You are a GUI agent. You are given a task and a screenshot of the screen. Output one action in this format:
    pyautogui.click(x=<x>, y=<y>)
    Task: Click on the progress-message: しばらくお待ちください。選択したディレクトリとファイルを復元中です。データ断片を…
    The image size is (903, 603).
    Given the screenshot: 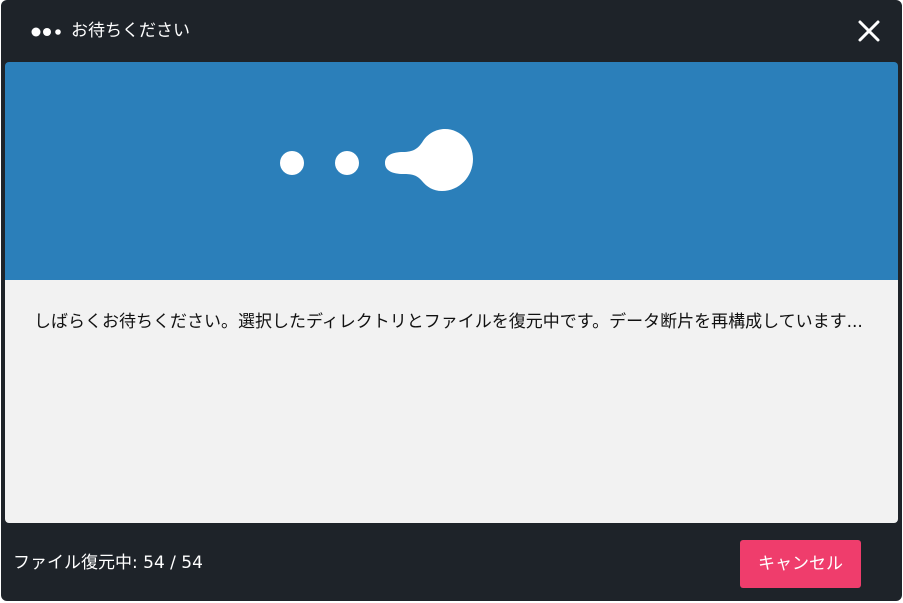 What is the action you would take?
    pyautogui.click(x=448, y=322)
    